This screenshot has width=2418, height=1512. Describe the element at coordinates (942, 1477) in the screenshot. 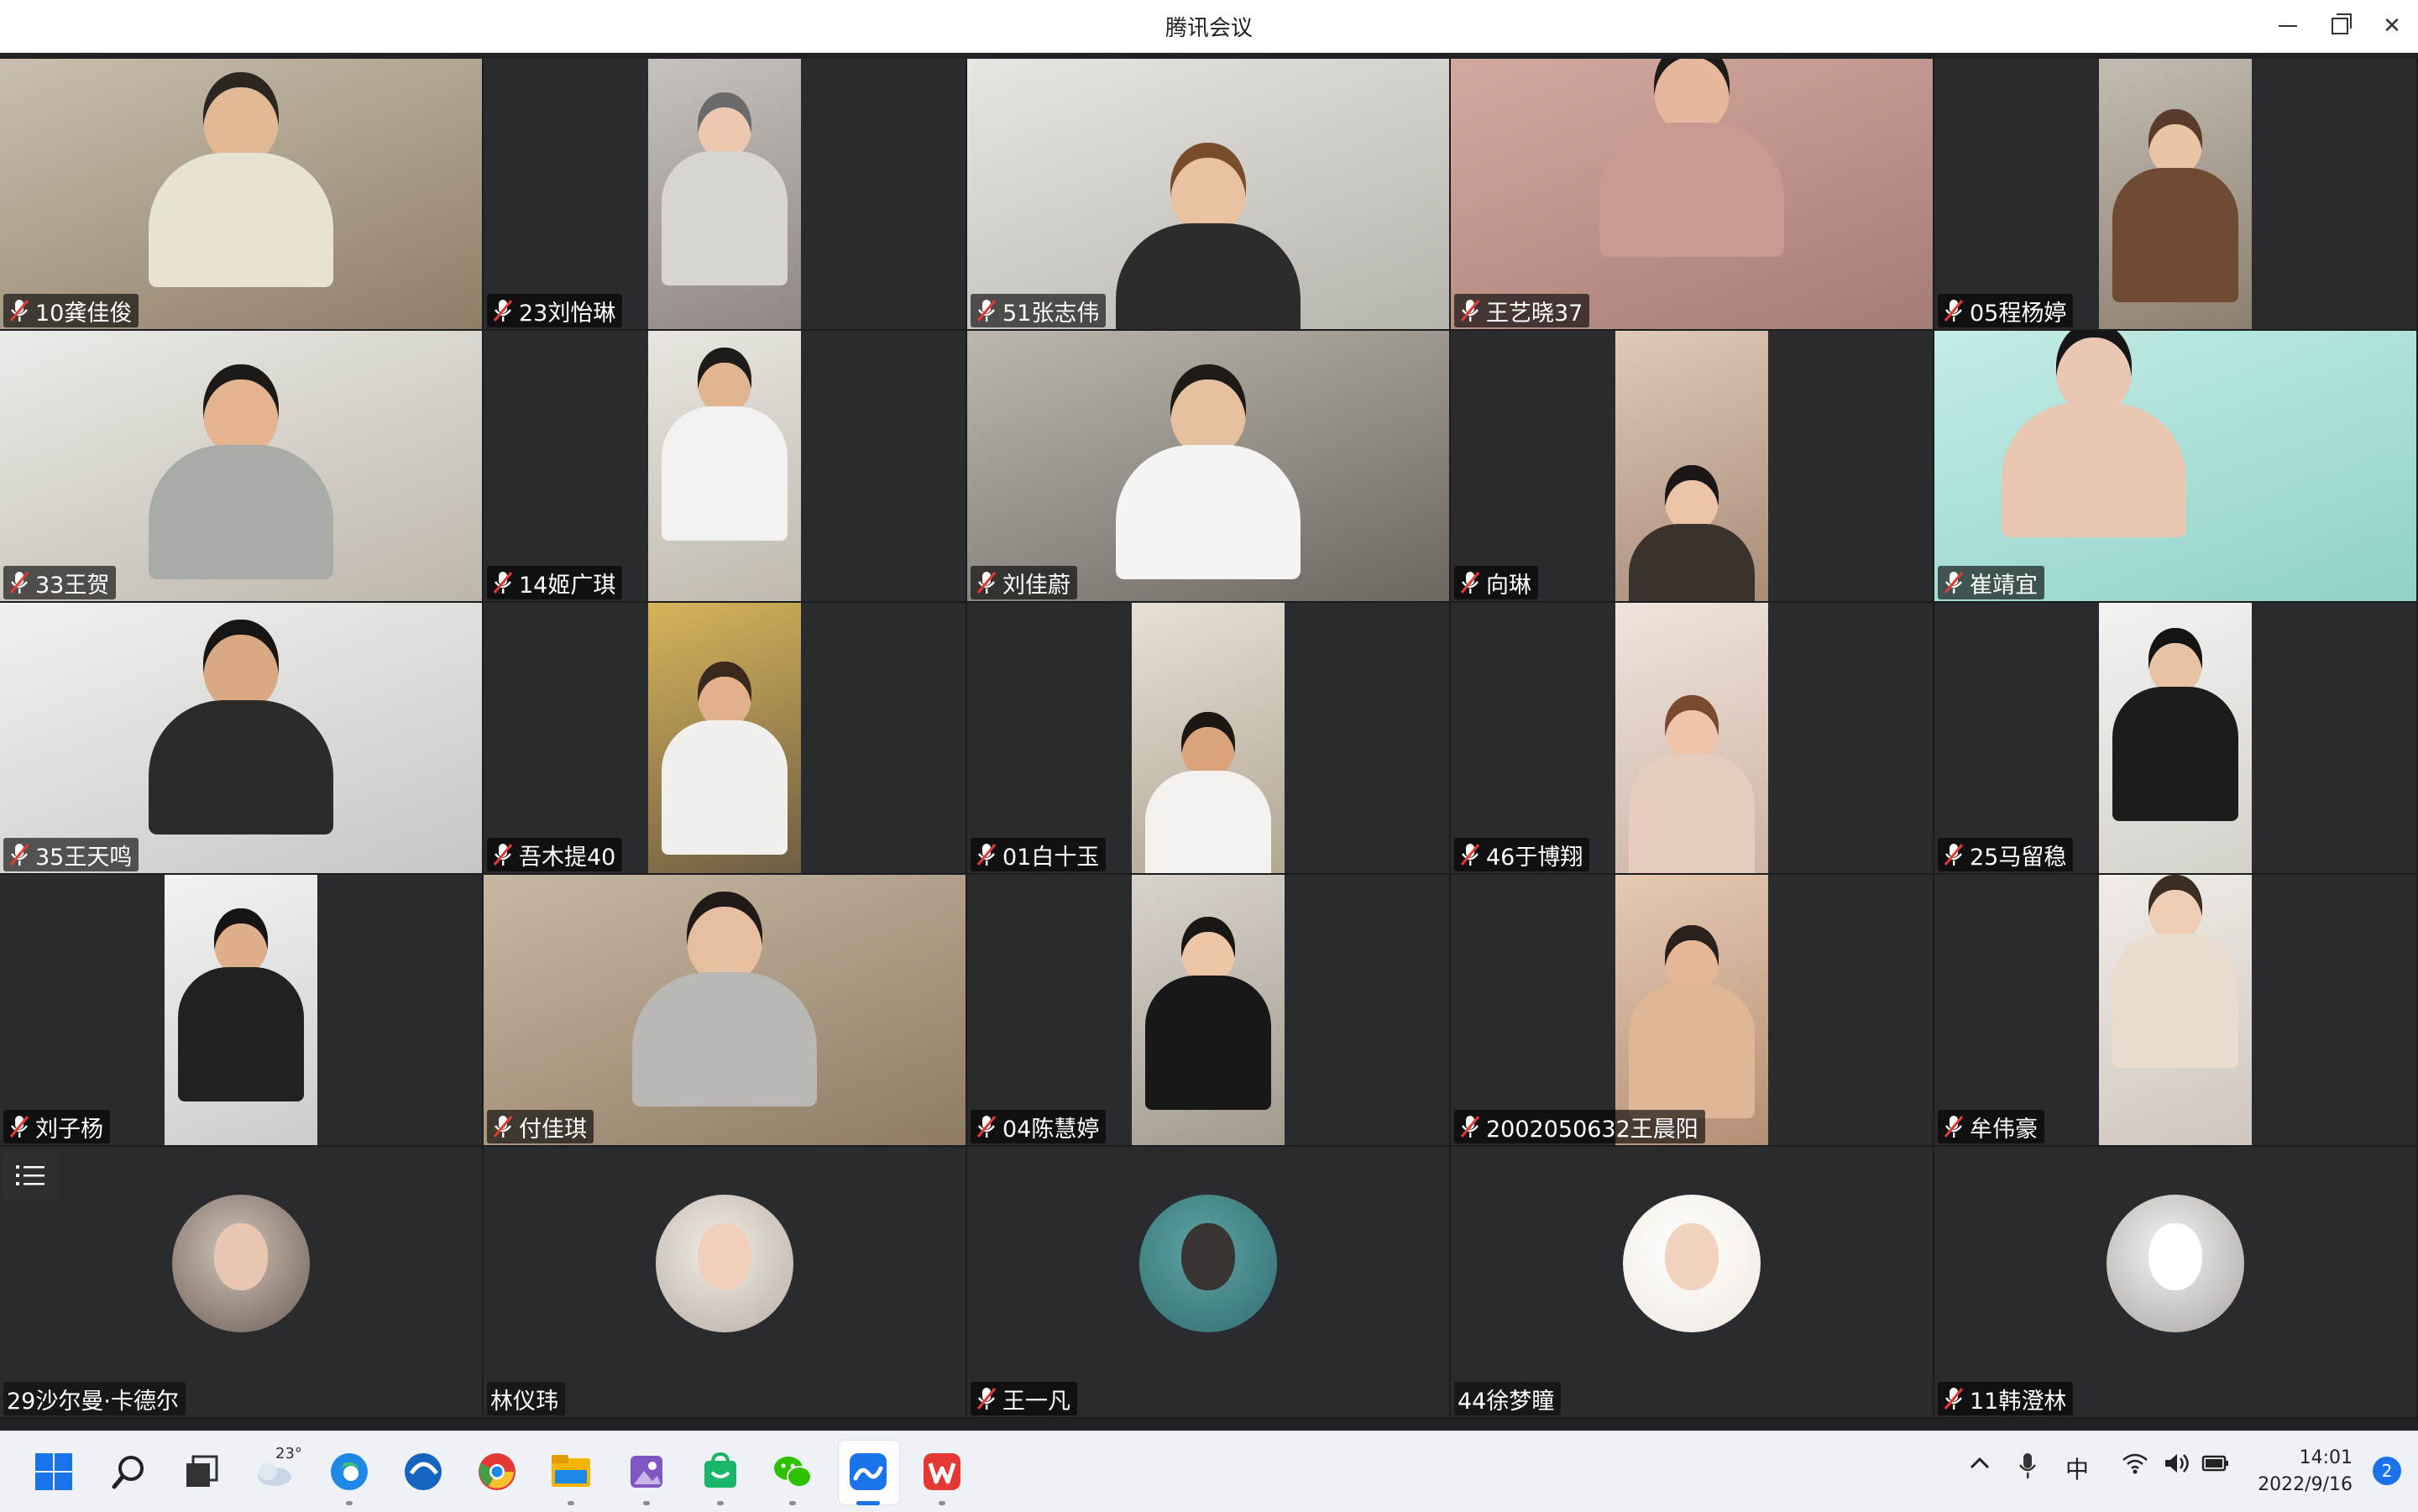

I see `taskbar-app-wps` at that location.